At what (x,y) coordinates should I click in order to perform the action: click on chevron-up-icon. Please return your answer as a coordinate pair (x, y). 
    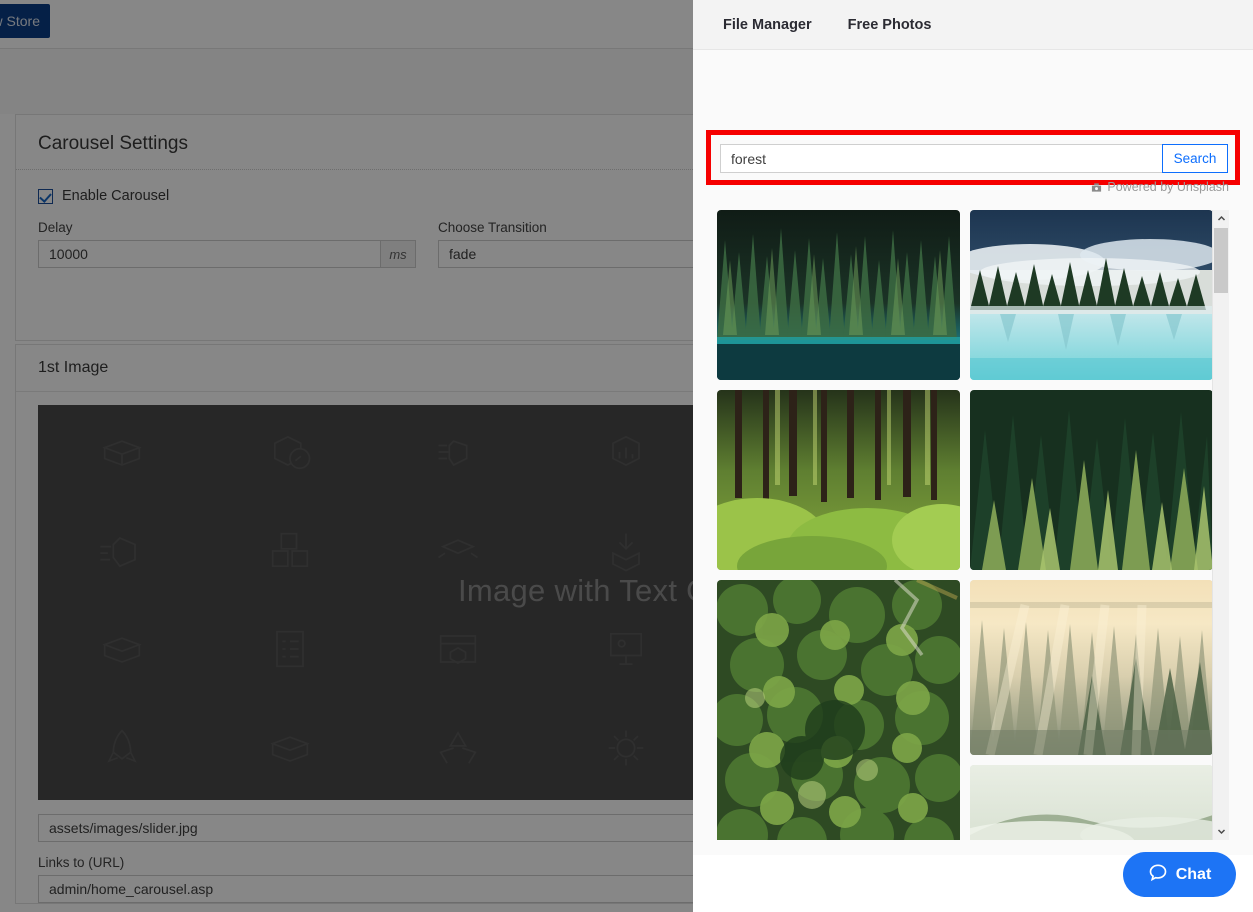
    Looking at the image, I should click on (1221, 218).